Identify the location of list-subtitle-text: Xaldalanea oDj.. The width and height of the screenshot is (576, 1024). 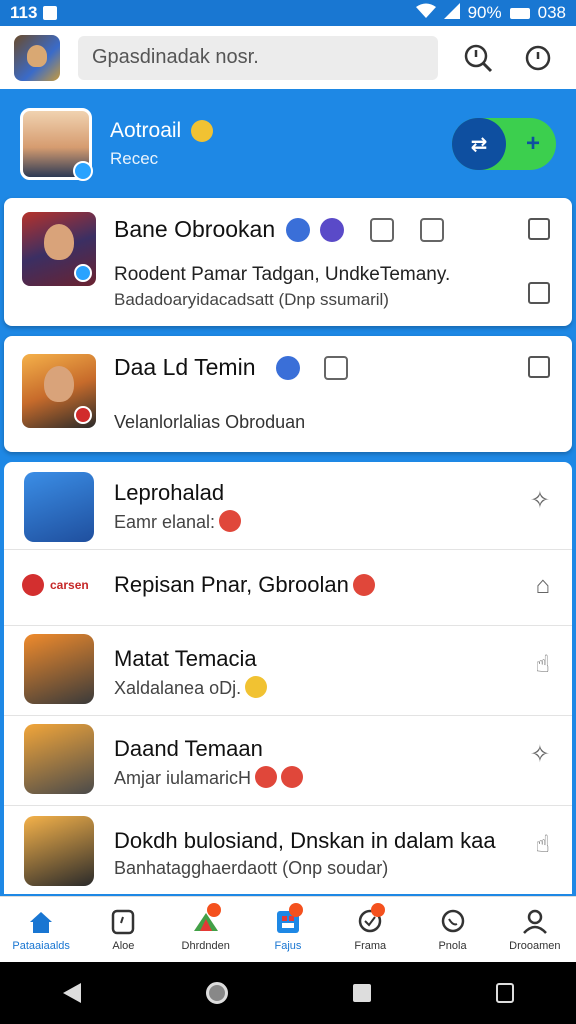
(178, 688).